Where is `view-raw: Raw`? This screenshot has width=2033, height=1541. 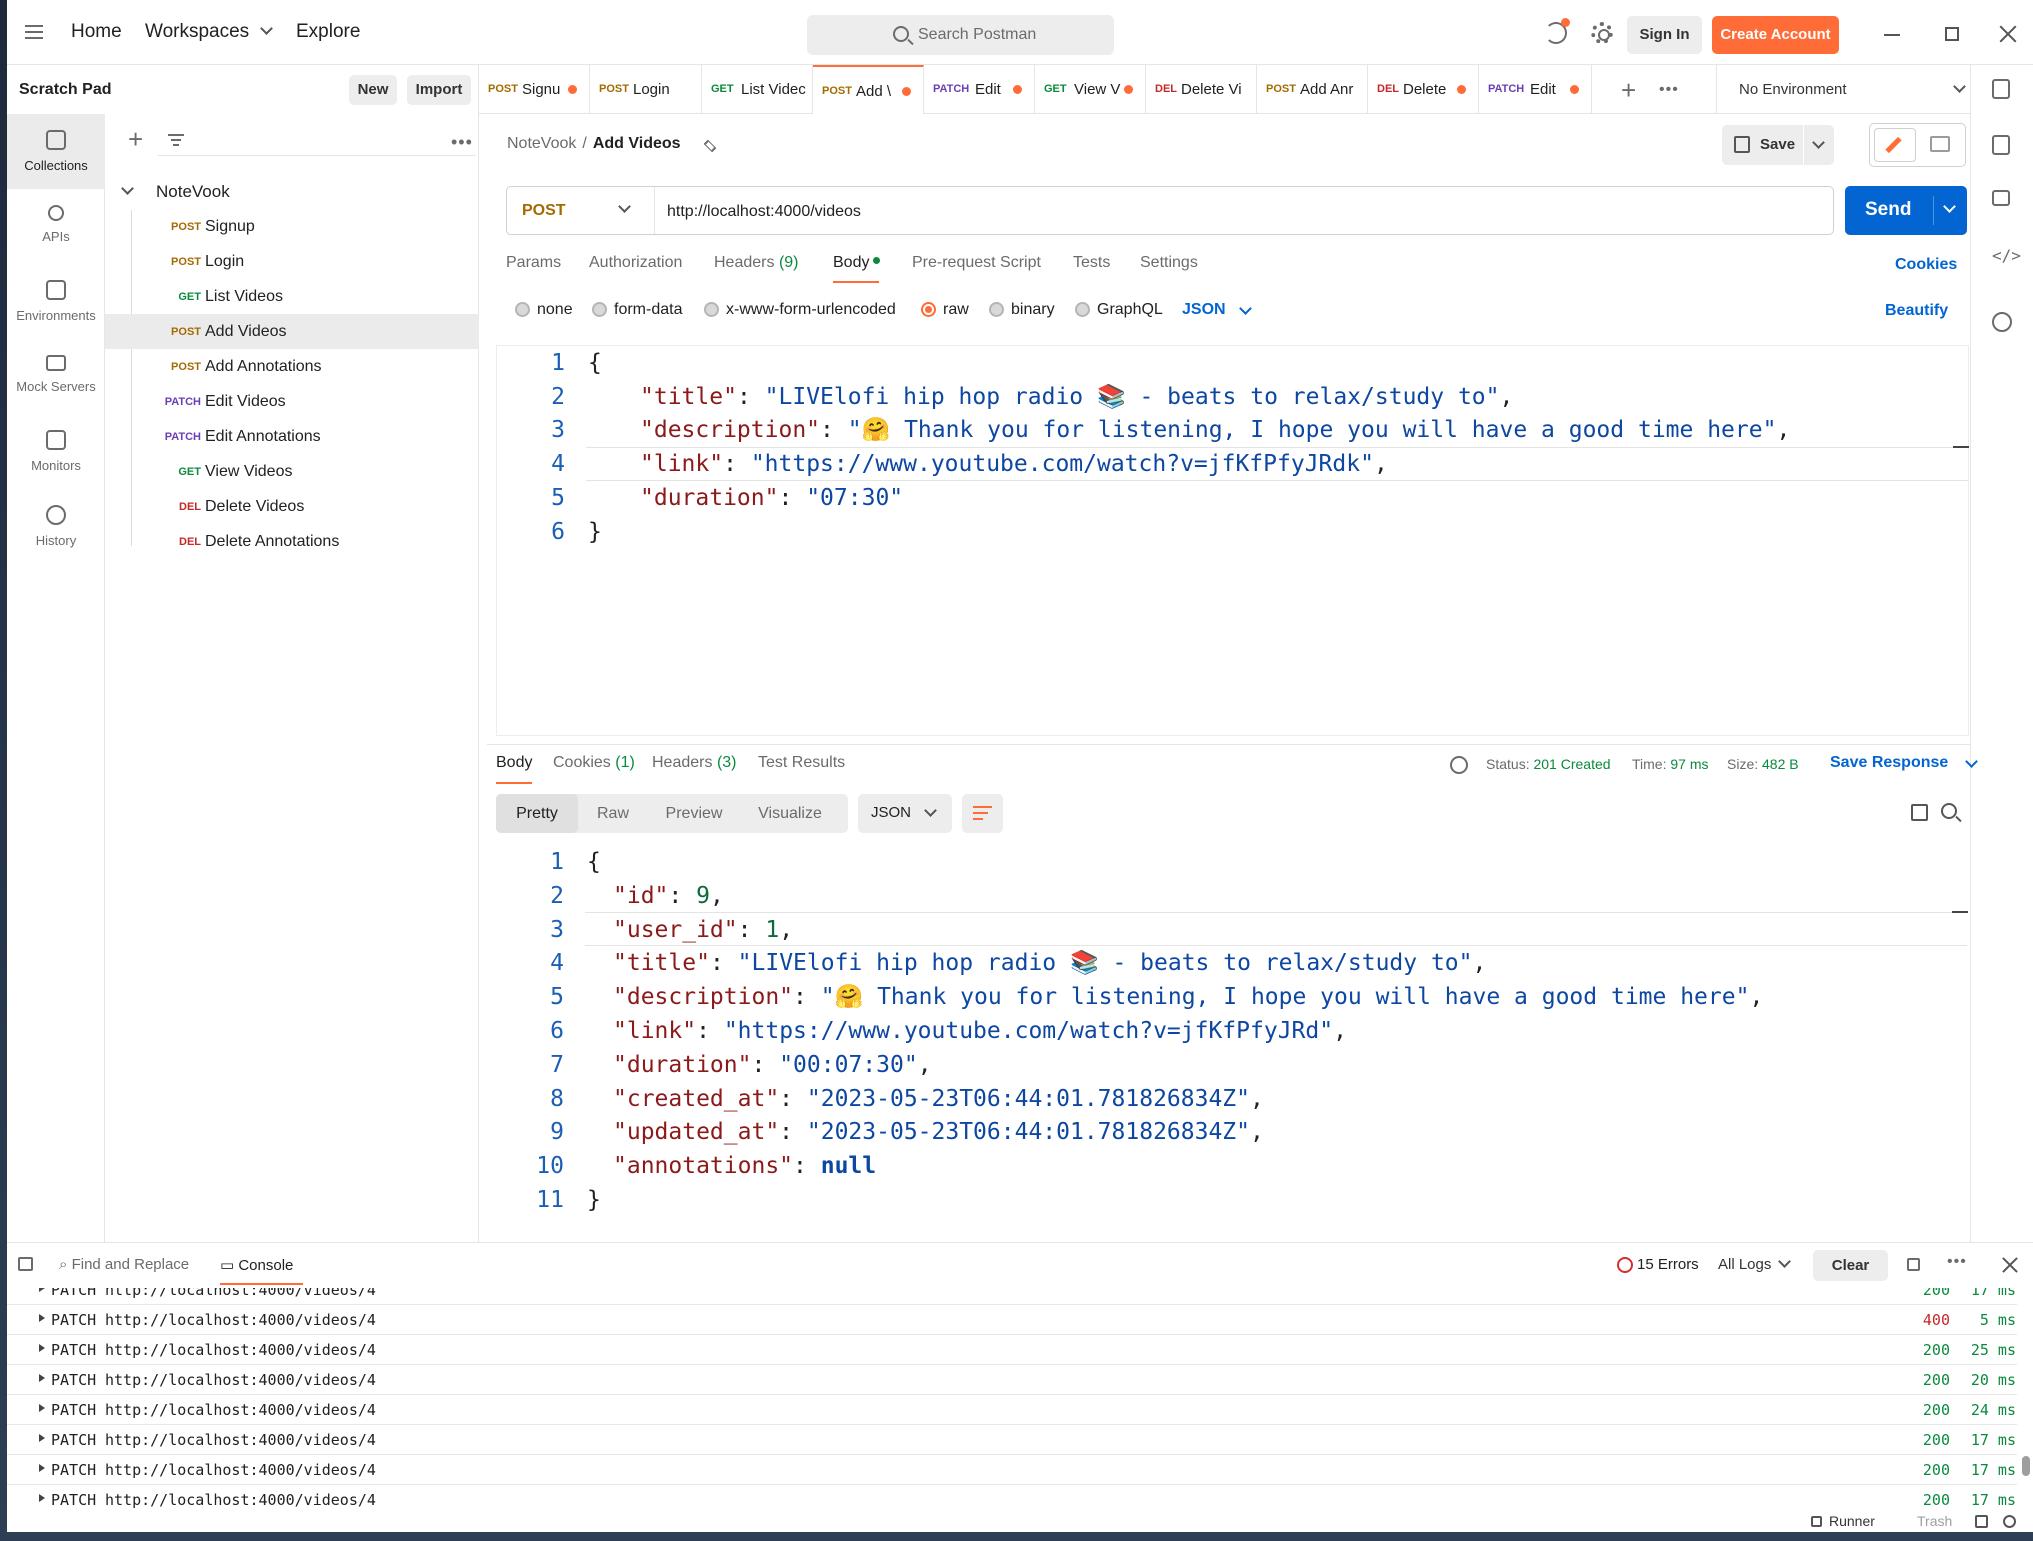 view-raw: Raw is located at coordinates (613, 813).